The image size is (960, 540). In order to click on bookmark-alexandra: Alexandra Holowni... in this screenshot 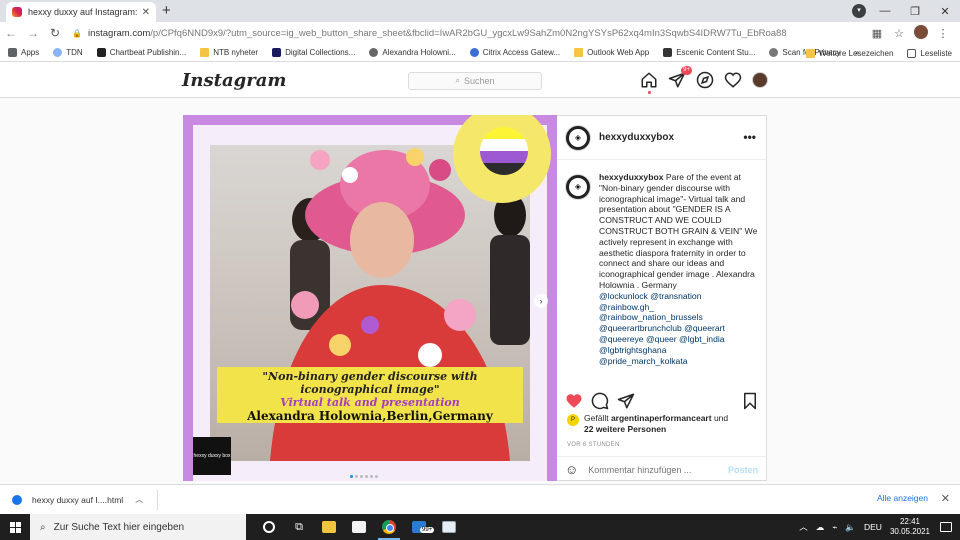, I will do `click(412, 52)`.